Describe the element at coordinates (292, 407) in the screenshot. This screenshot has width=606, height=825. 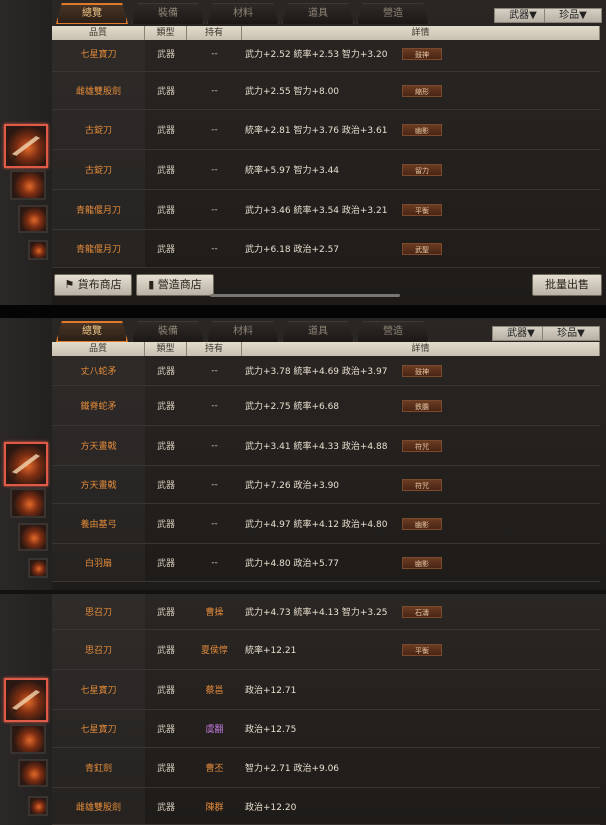
I see `item-stats: 武力+2.75 統率+6.68` at that location.